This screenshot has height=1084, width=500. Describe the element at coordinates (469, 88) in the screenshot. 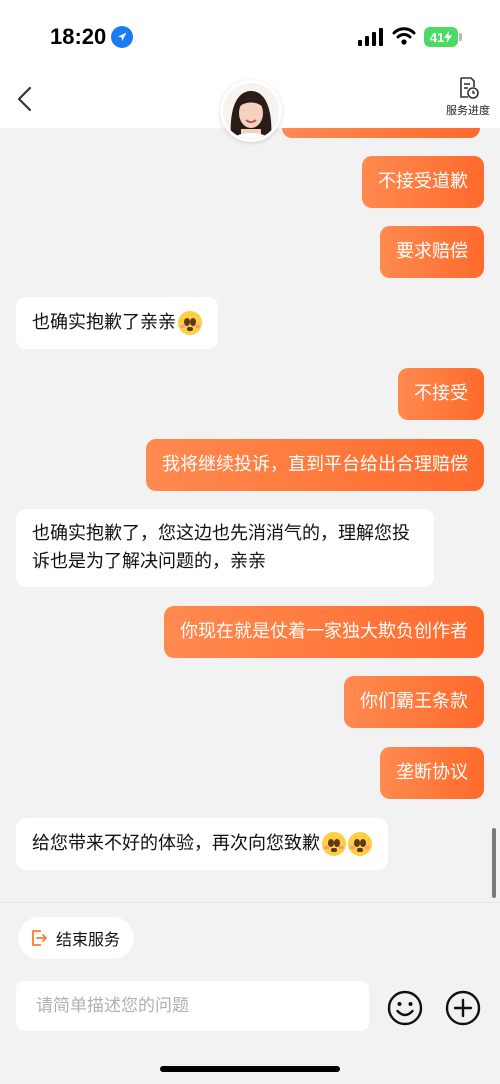

I see `document-clock-icon` at that location.